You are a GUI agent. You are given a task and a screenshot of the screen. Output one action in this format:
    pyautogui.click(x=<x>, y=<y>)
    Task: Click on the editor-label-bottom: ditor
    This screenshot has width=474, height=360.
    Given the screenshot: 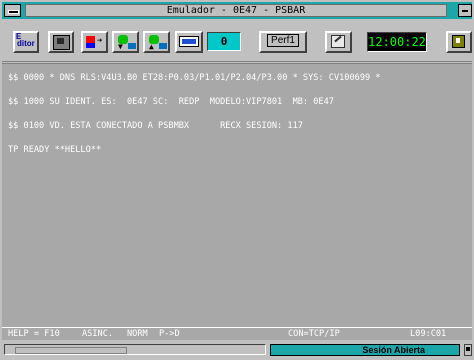 What is the action you would take?
    pyautogui.click(x=26, y=43)
    